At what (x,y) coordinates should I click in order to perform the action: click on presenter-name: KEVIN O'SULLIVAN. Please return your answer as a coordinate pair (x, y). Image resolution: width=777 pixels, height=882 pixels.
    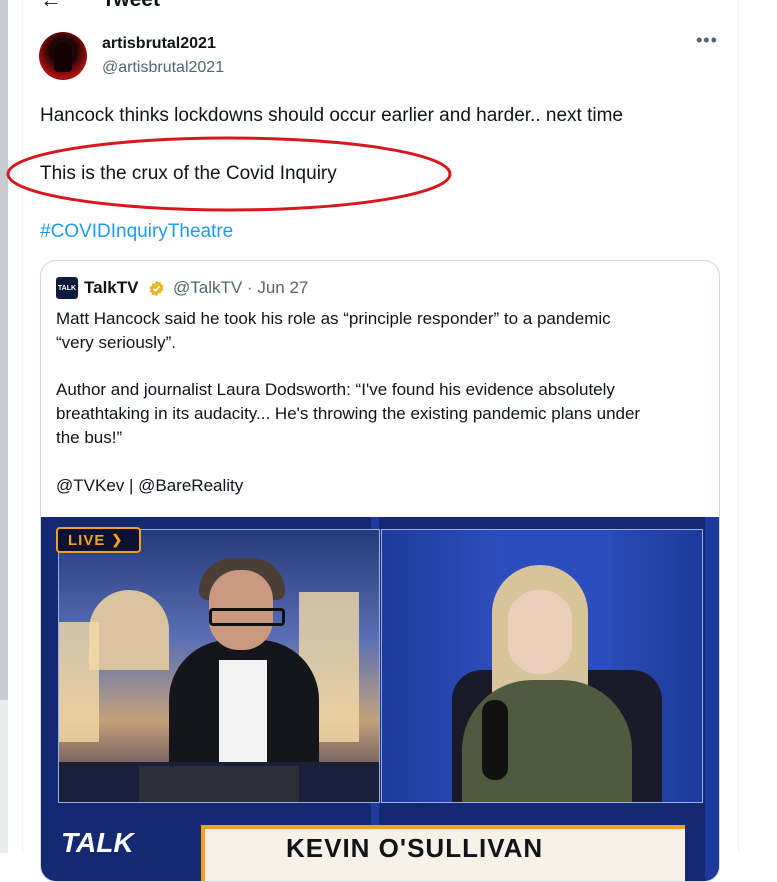
    Looking at the image, I should click on (415, 848).